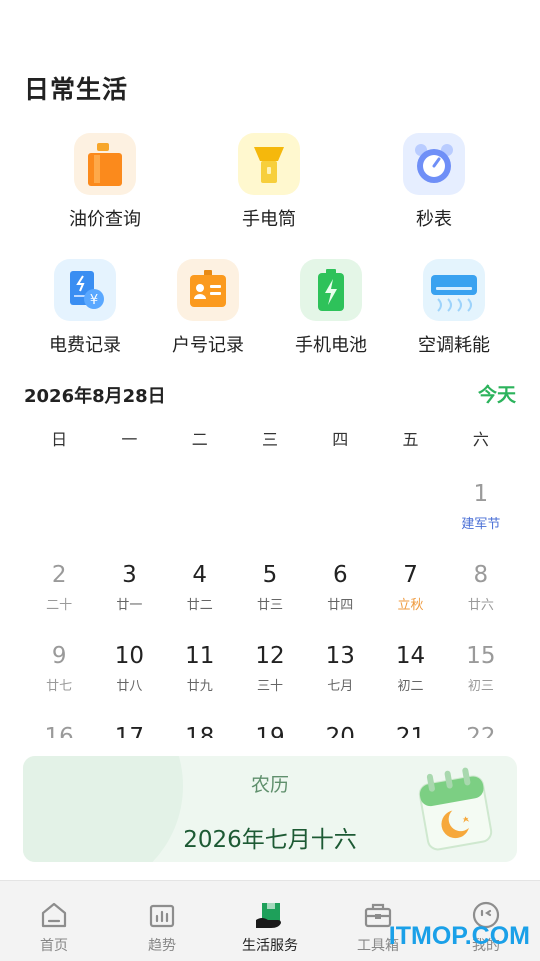 The width and height of the screenshot is (540, 961). What do you see at coordinates (480, 439) in the screenshot?
I see `weekday-label: 六` at bounding box center [480, 439].